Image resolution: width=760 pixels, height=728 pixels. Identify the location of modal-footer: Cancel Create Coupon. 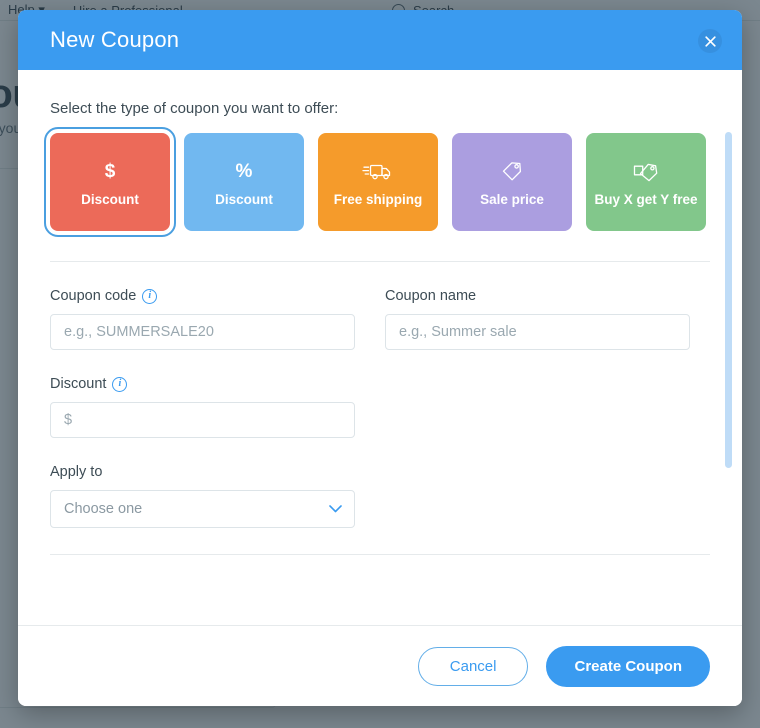
(380, 665).